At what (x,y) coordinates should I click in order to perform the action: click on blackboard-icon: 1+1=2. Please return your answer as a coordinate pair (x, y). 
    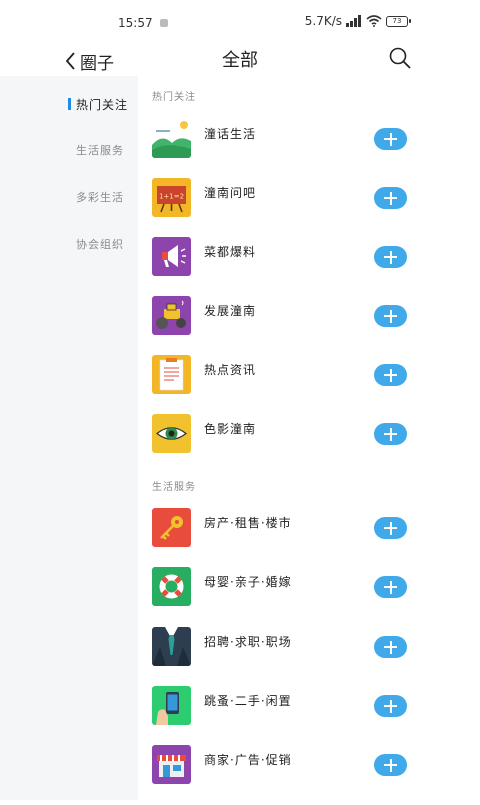
    Looking at the image, I should click on (171, 197).